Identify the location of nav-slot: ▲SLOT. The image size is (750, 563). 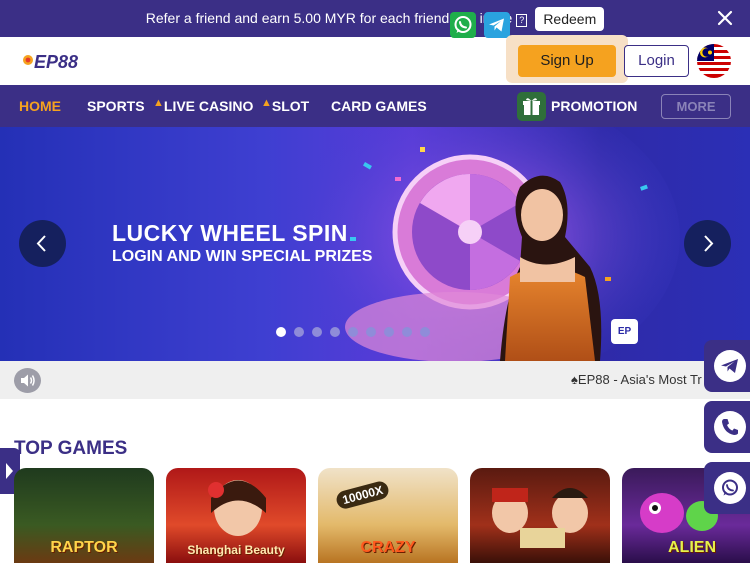
(285, 106).